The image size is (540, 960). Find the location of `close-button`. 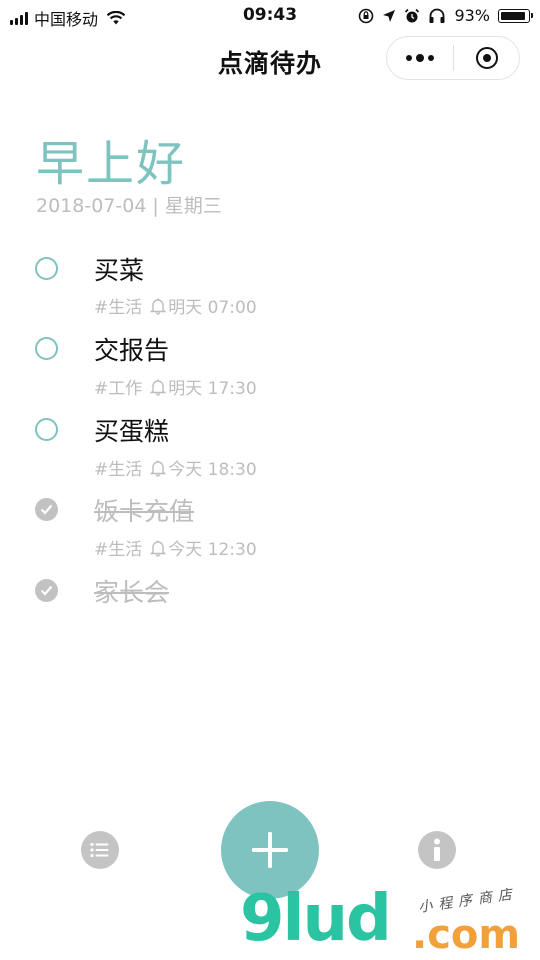

close-button is located at coordinates (486, 58).